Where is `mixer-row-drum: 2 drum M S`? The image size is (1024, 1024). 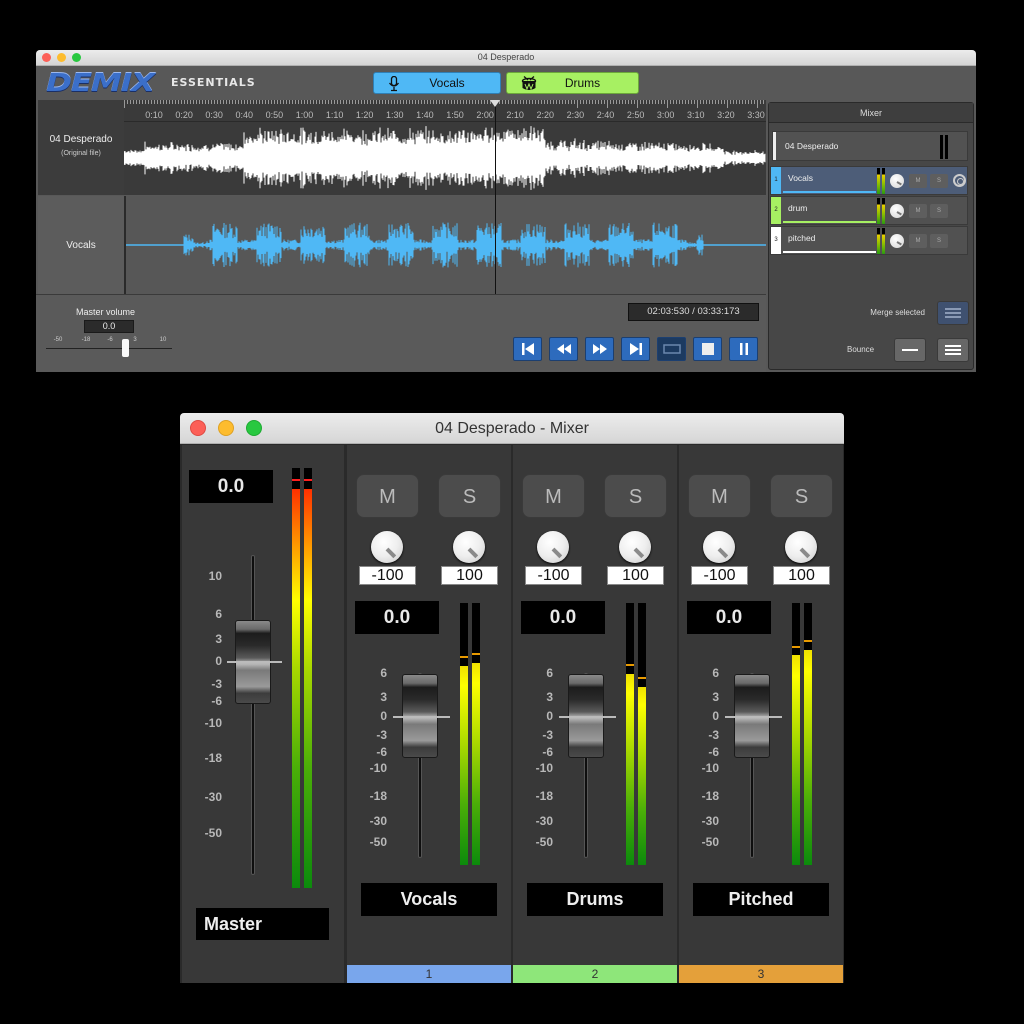 mixer-row-drum: 2 drum M S is located at coordinates (869, 210).